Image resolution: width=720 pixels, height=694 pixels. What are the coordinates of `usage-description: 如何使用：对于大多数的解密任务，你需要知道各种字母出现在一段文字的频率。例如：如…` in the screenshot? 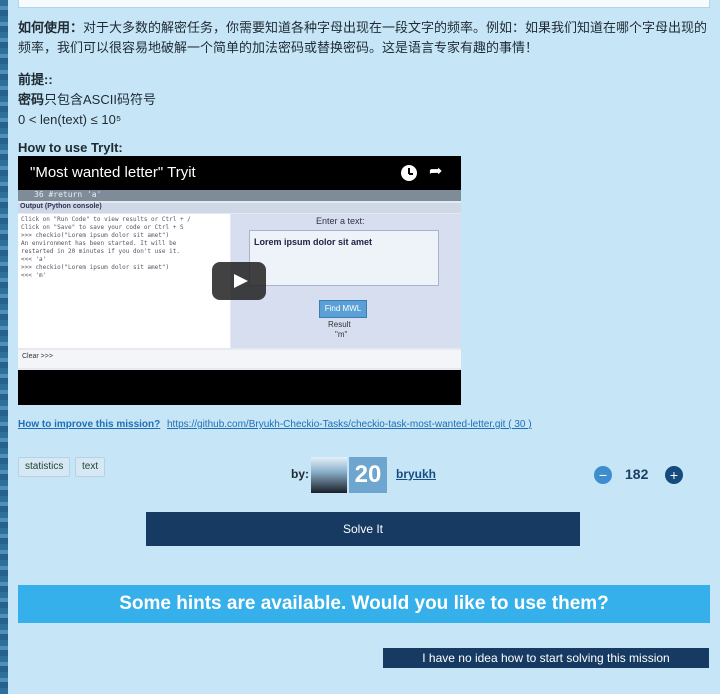 It's located at (364, 38).